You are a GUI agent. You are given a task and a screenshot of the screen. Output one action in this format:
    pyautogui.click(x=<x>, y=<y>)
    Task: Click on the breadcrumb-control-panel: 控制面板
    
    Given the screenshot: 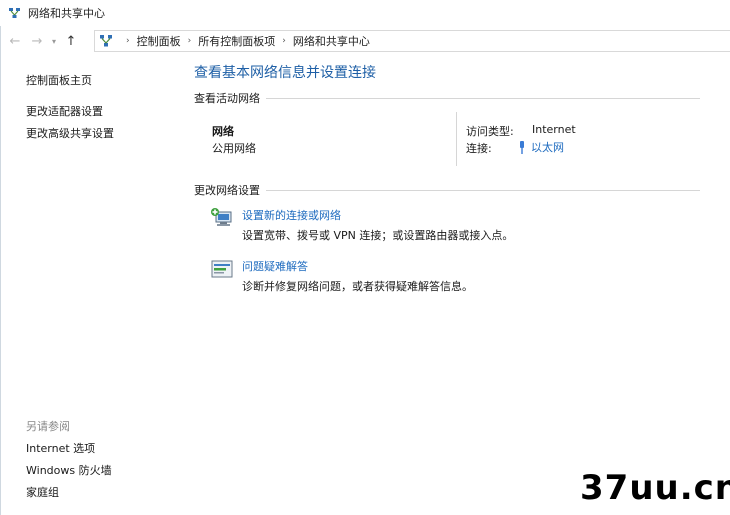 What is the action you would take?
    pyautogui.click(x=159, y=41)
    